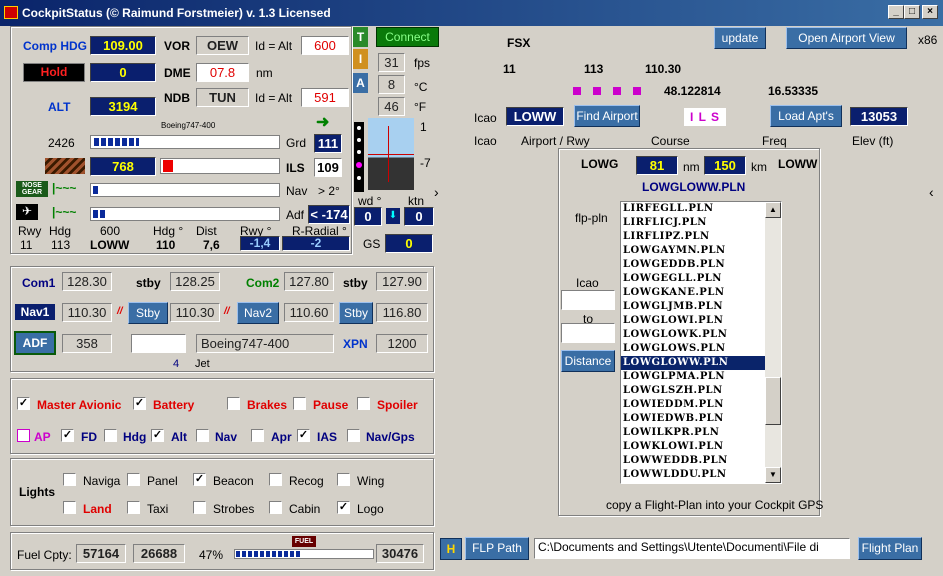  What do you see at coordinates (360, 83) in the screenshot?
I see `a-indicator: A` at bounding box center [360, 83].